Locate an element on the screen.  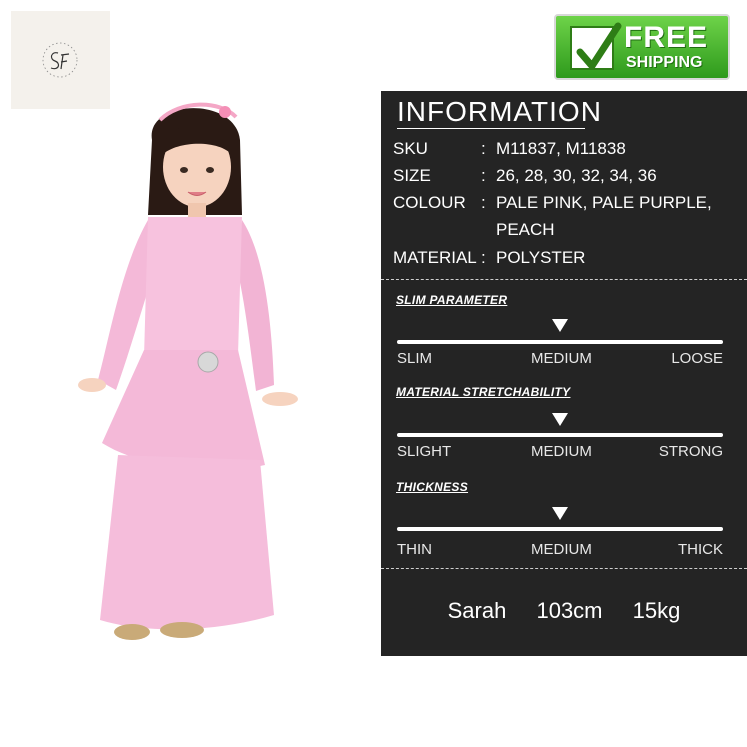
slim-parameter-title: SLIM PARAMETER is located at coordinates (452, 300).